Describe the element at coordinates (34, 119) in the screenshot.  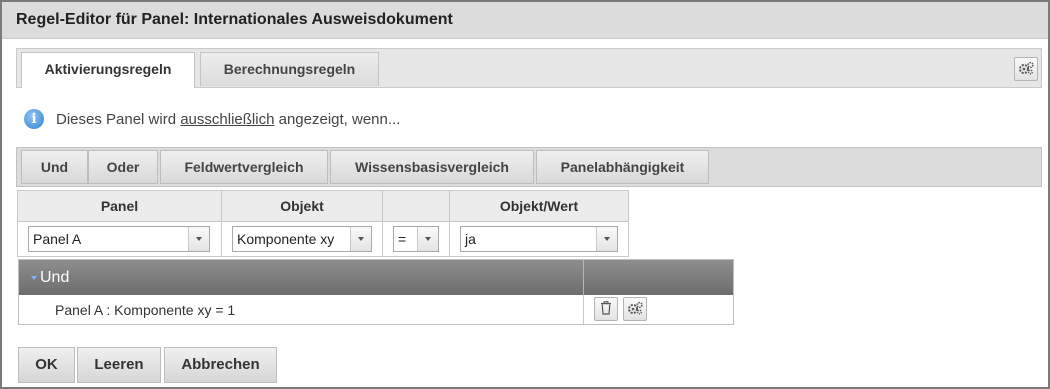
I see `info-icon: i` at that location.